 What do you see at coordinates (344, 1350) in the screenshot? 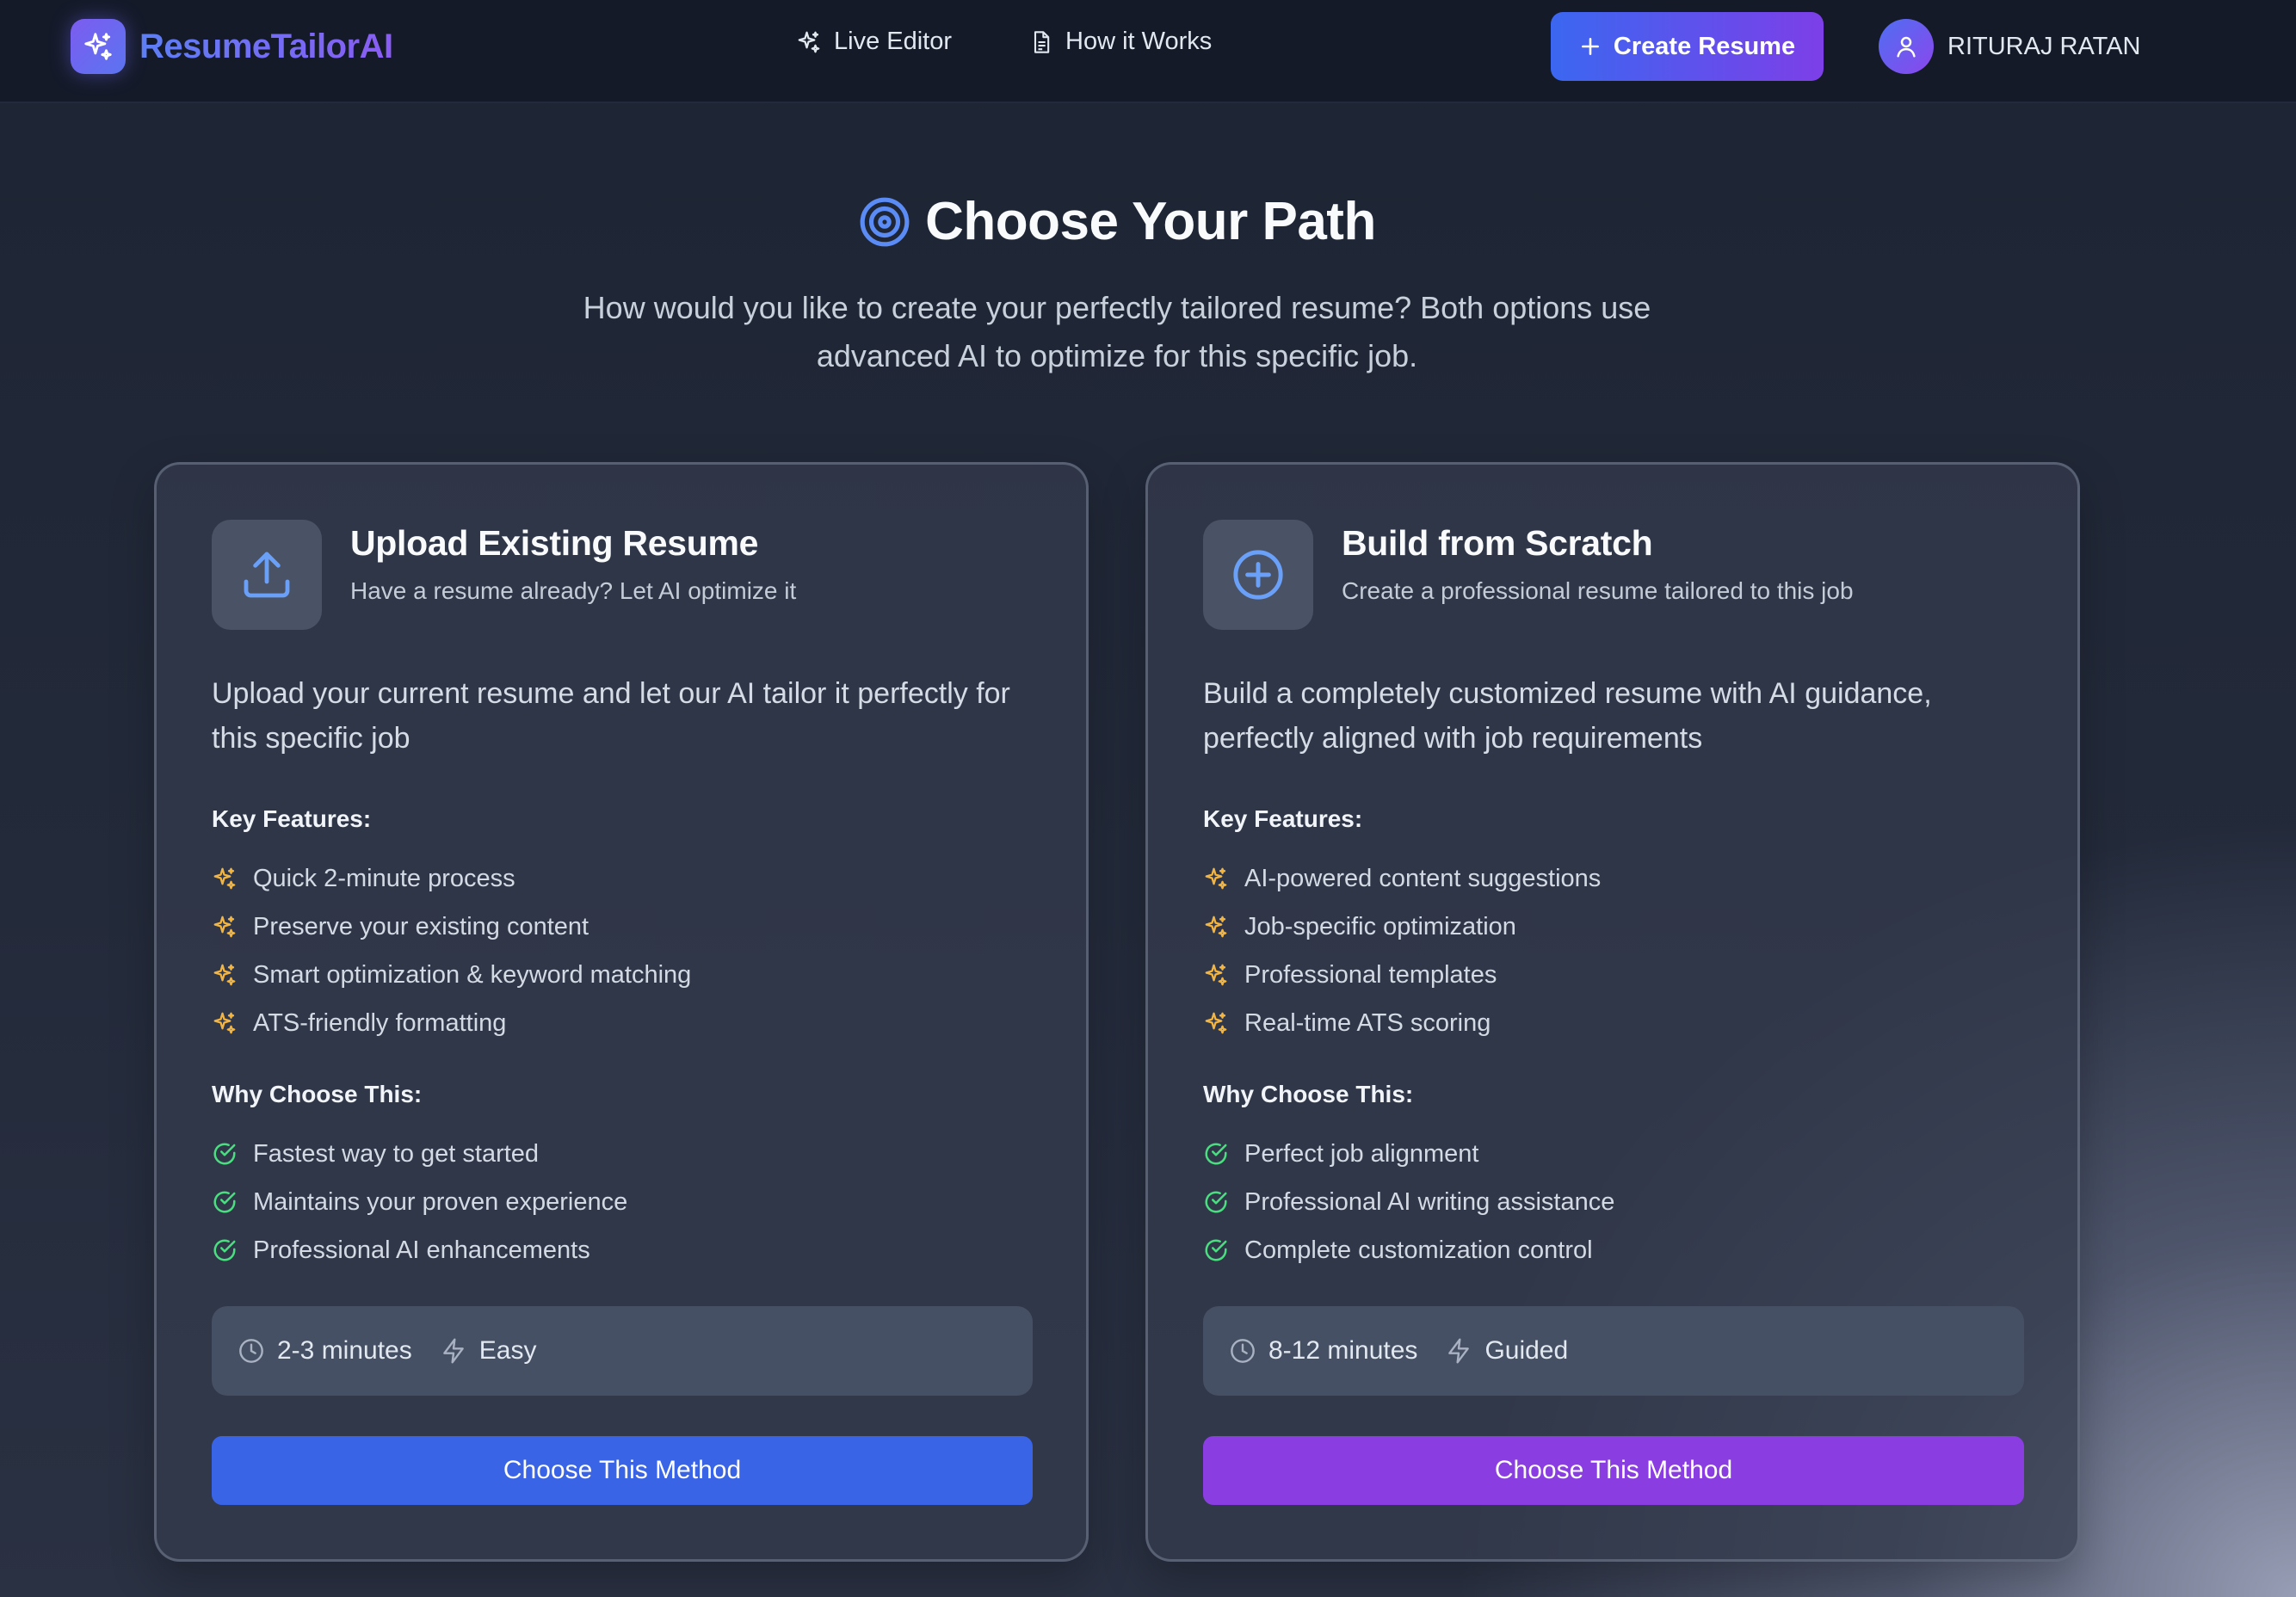
I see `duration-text: 2-3 minutes` at bounding box center [344, 1350].